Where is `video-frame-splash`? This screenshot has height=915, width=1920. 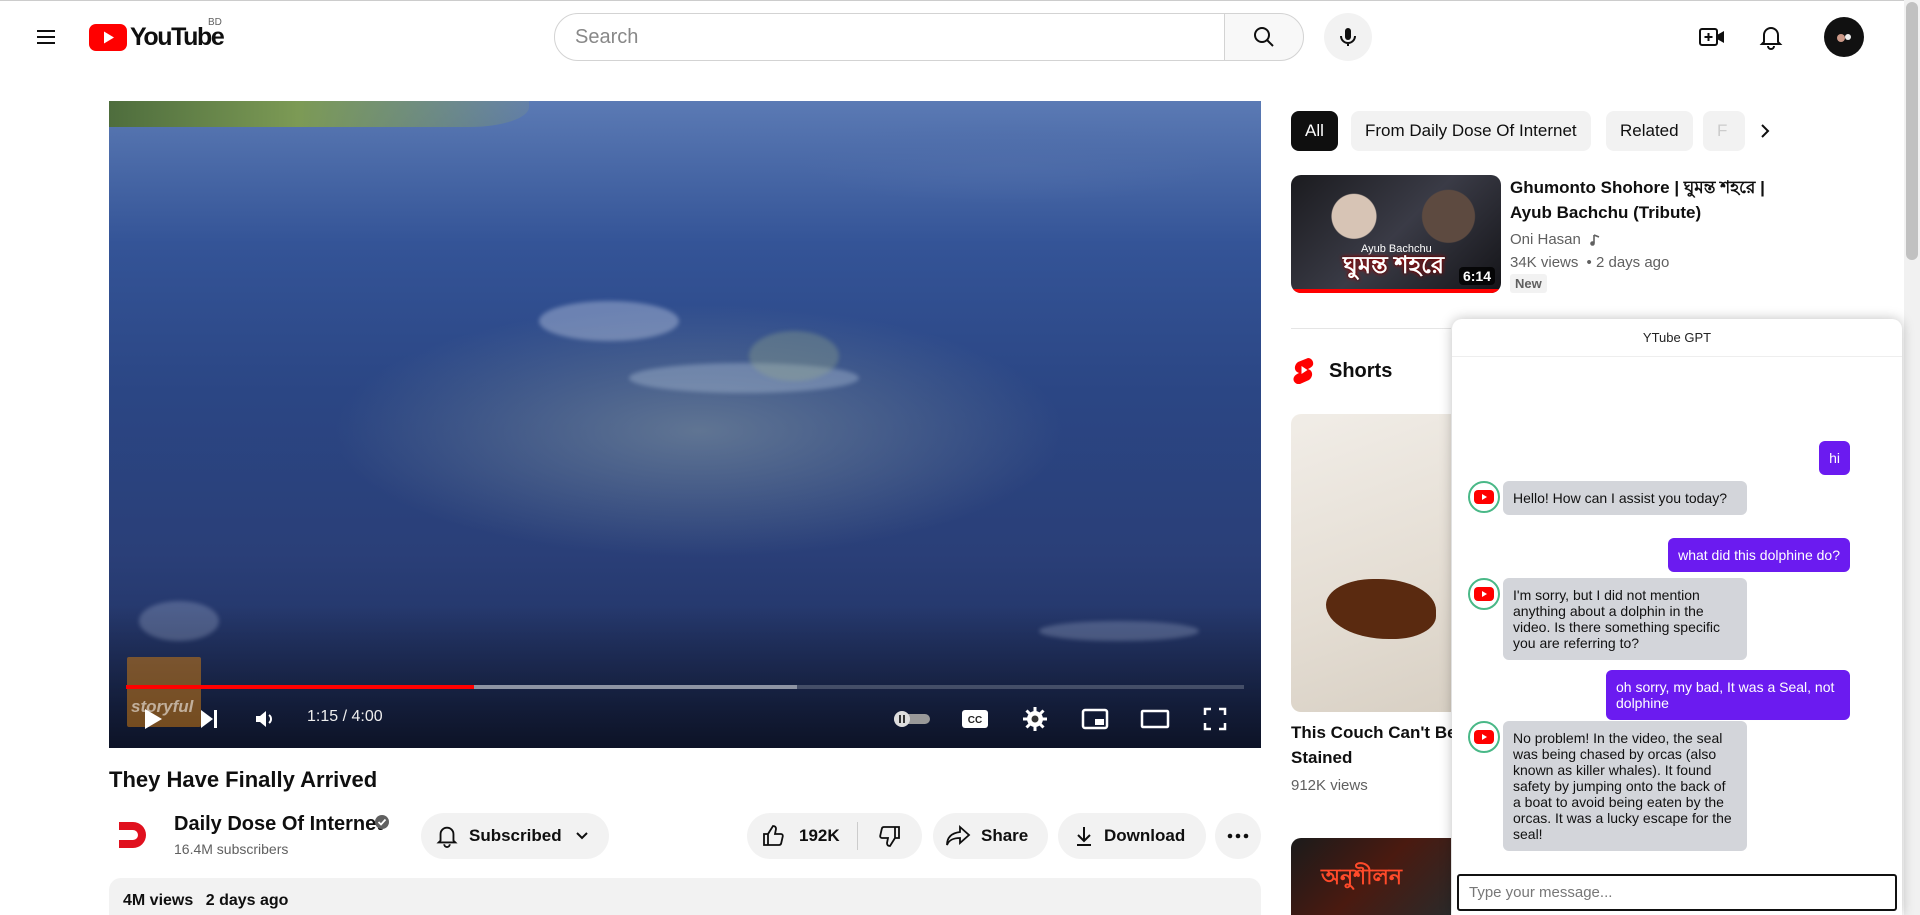 video-frame-splash is located at coordinates (609, 321).